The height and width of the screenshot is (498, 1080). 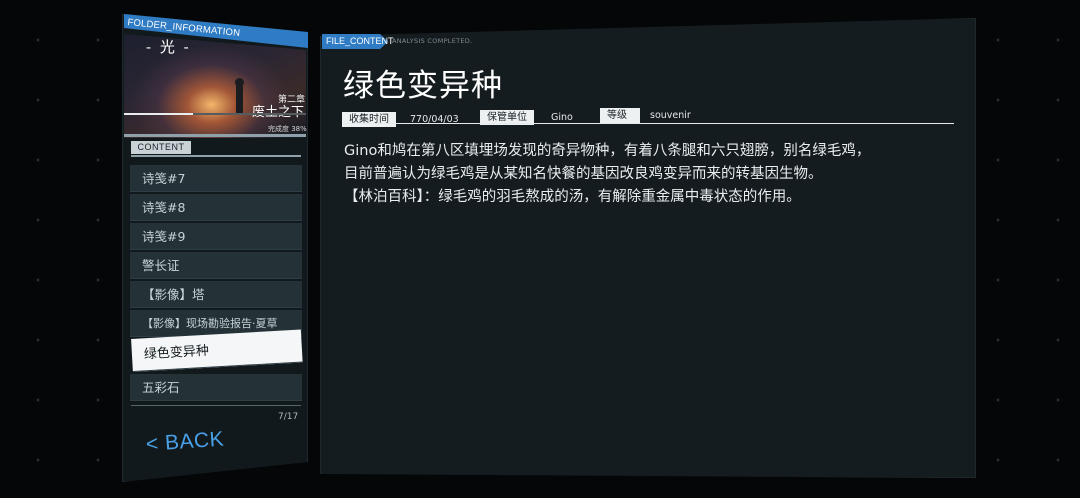 What do you see at coordinates (648, 123) in the screenshot?
I see `meta-divider` at bounding box center [648, 123].